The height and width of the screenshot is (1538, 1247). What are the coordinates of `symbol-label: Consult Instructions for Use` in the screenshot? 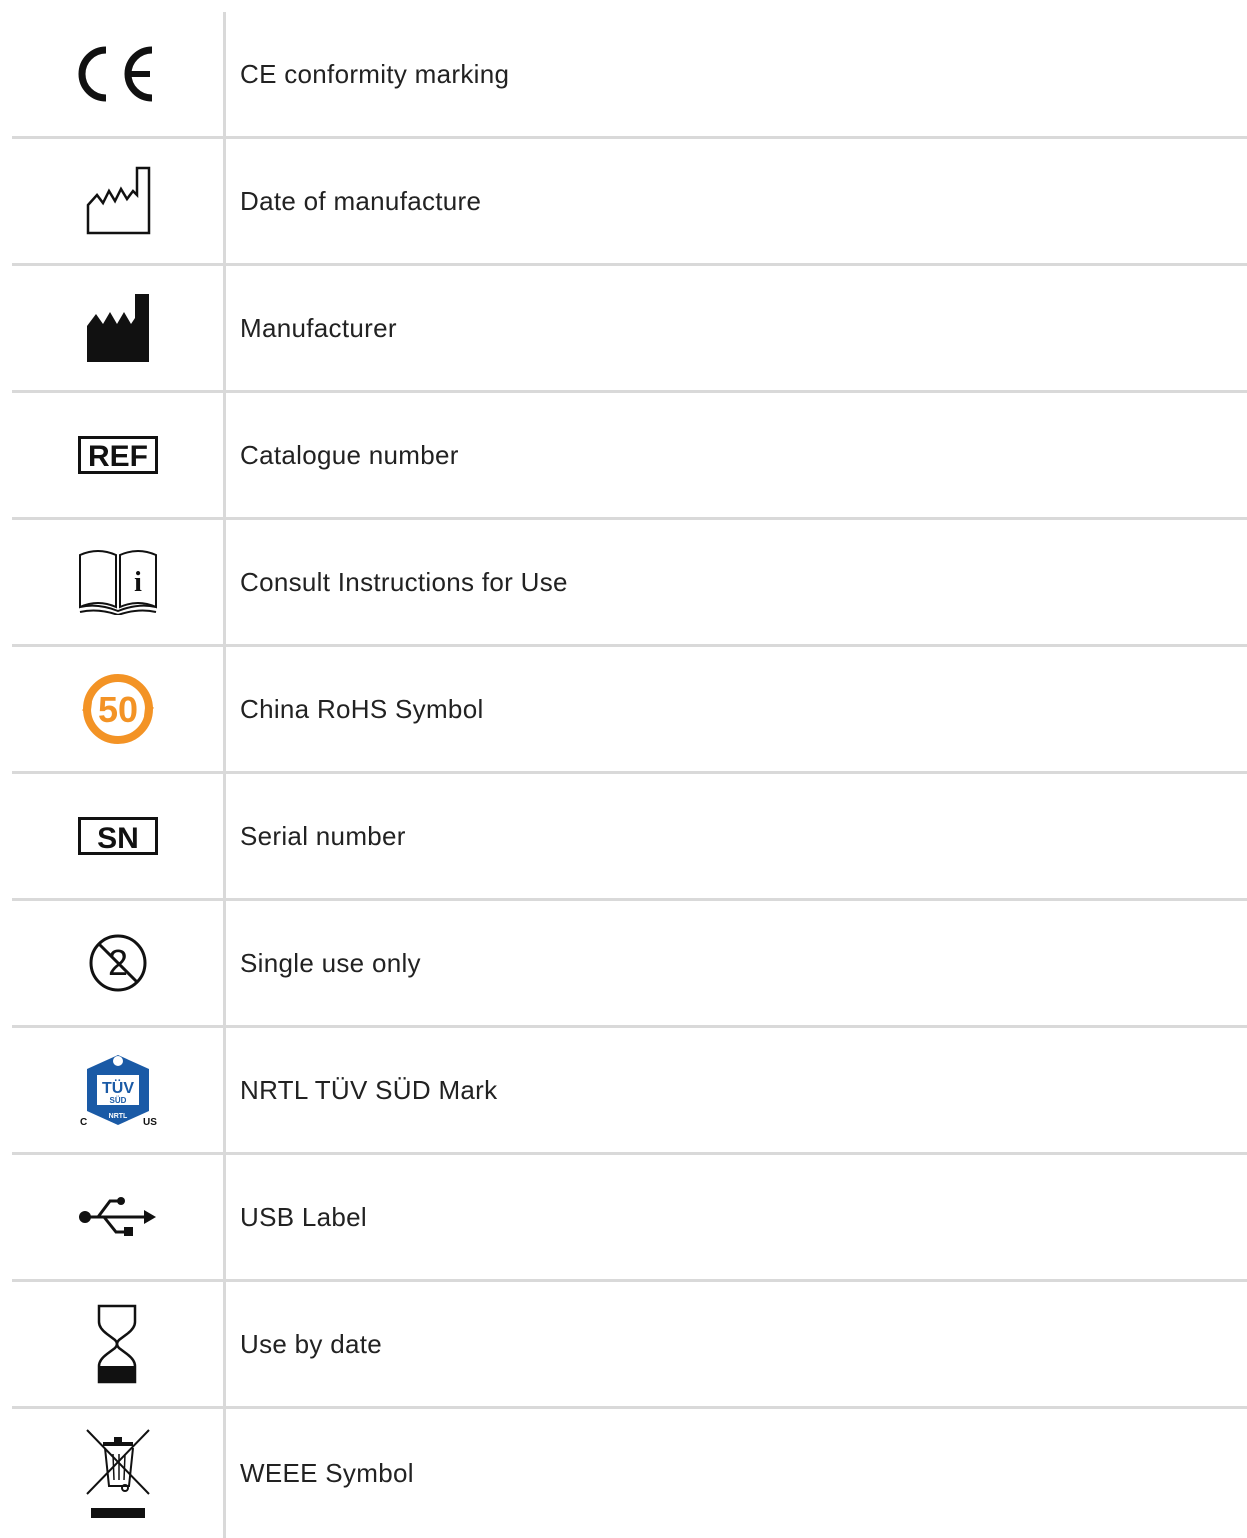 It's located at (404, 581).